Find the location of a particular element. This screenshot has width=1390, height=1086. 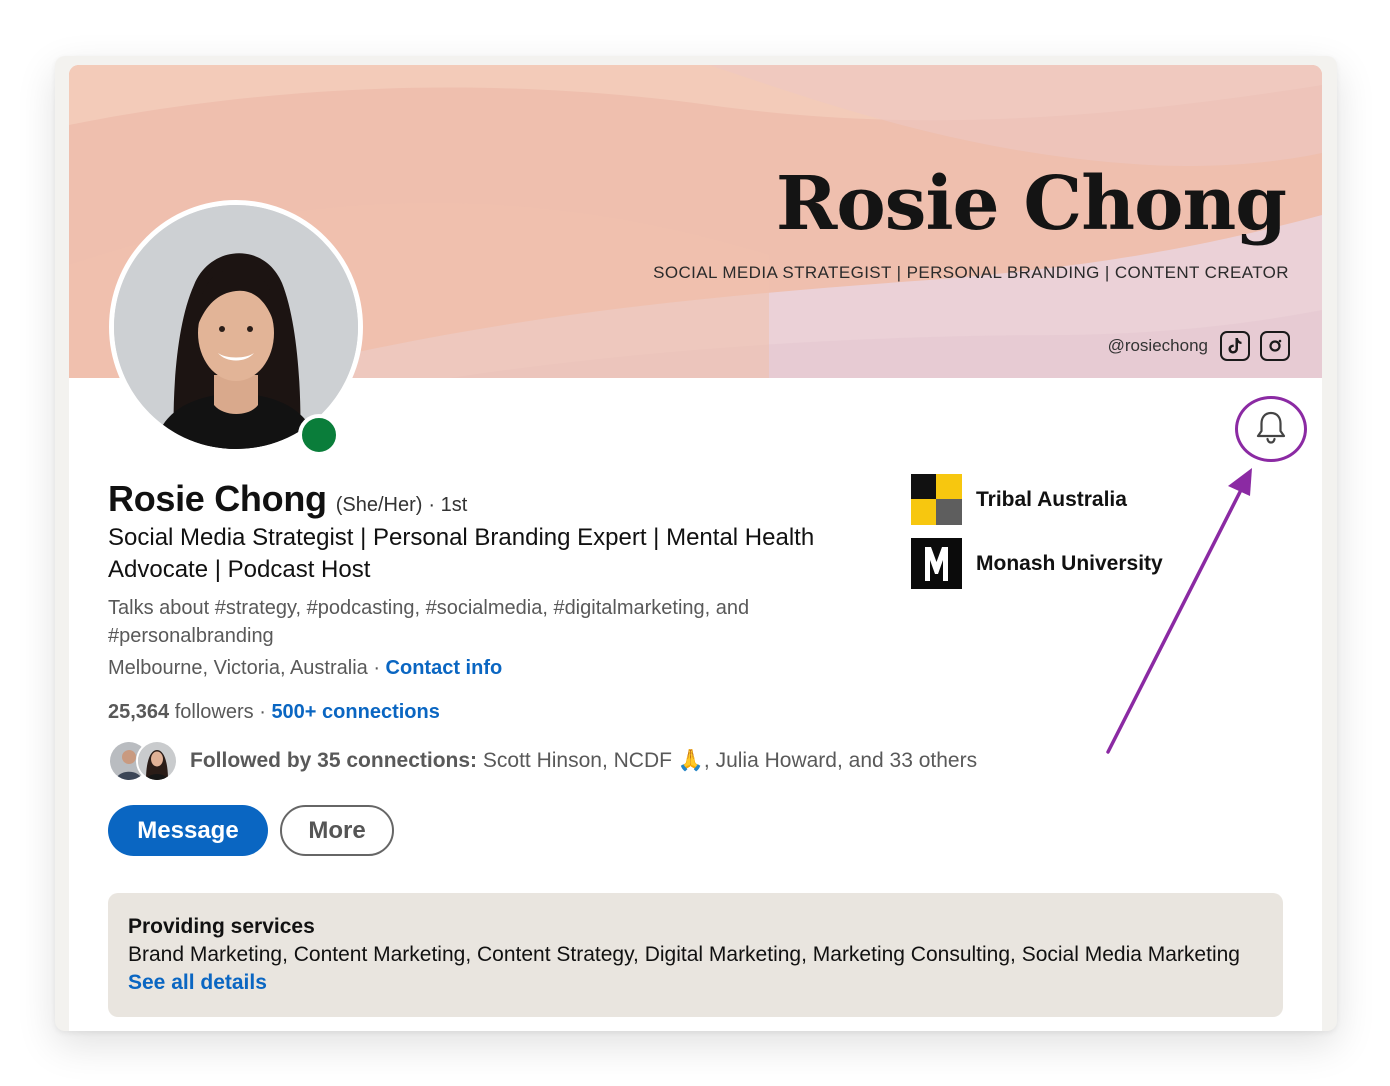

instagram-icon is located at coordinates (1275, 346).